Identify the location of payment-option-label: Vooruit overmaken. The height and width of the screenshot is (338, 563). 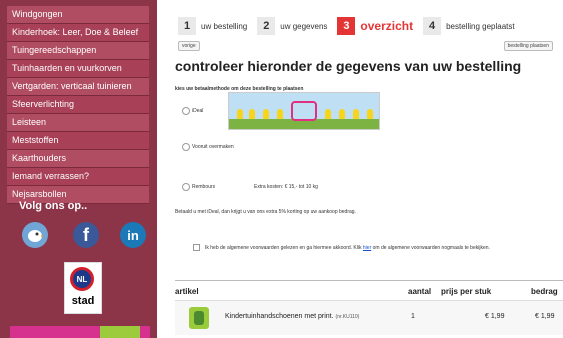
(213, 147).